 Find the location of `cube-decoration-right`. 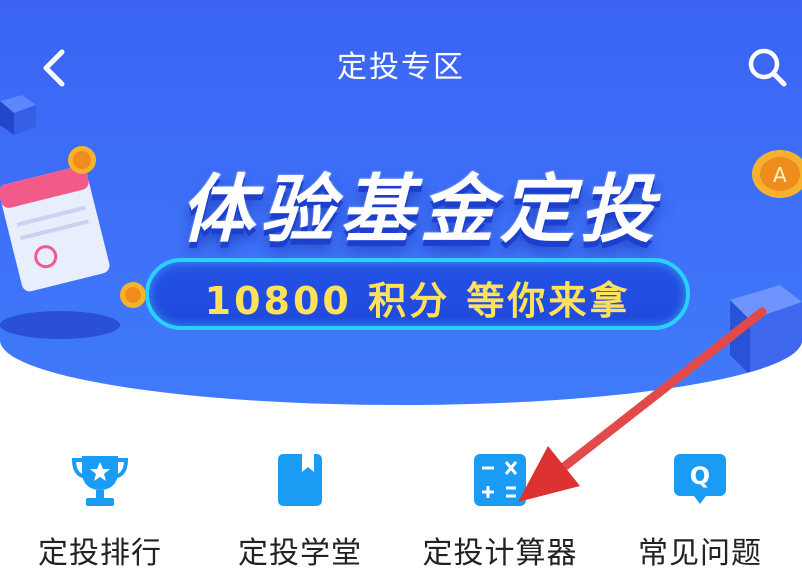

cube-decoration-right is located at coordinates (766, 330).